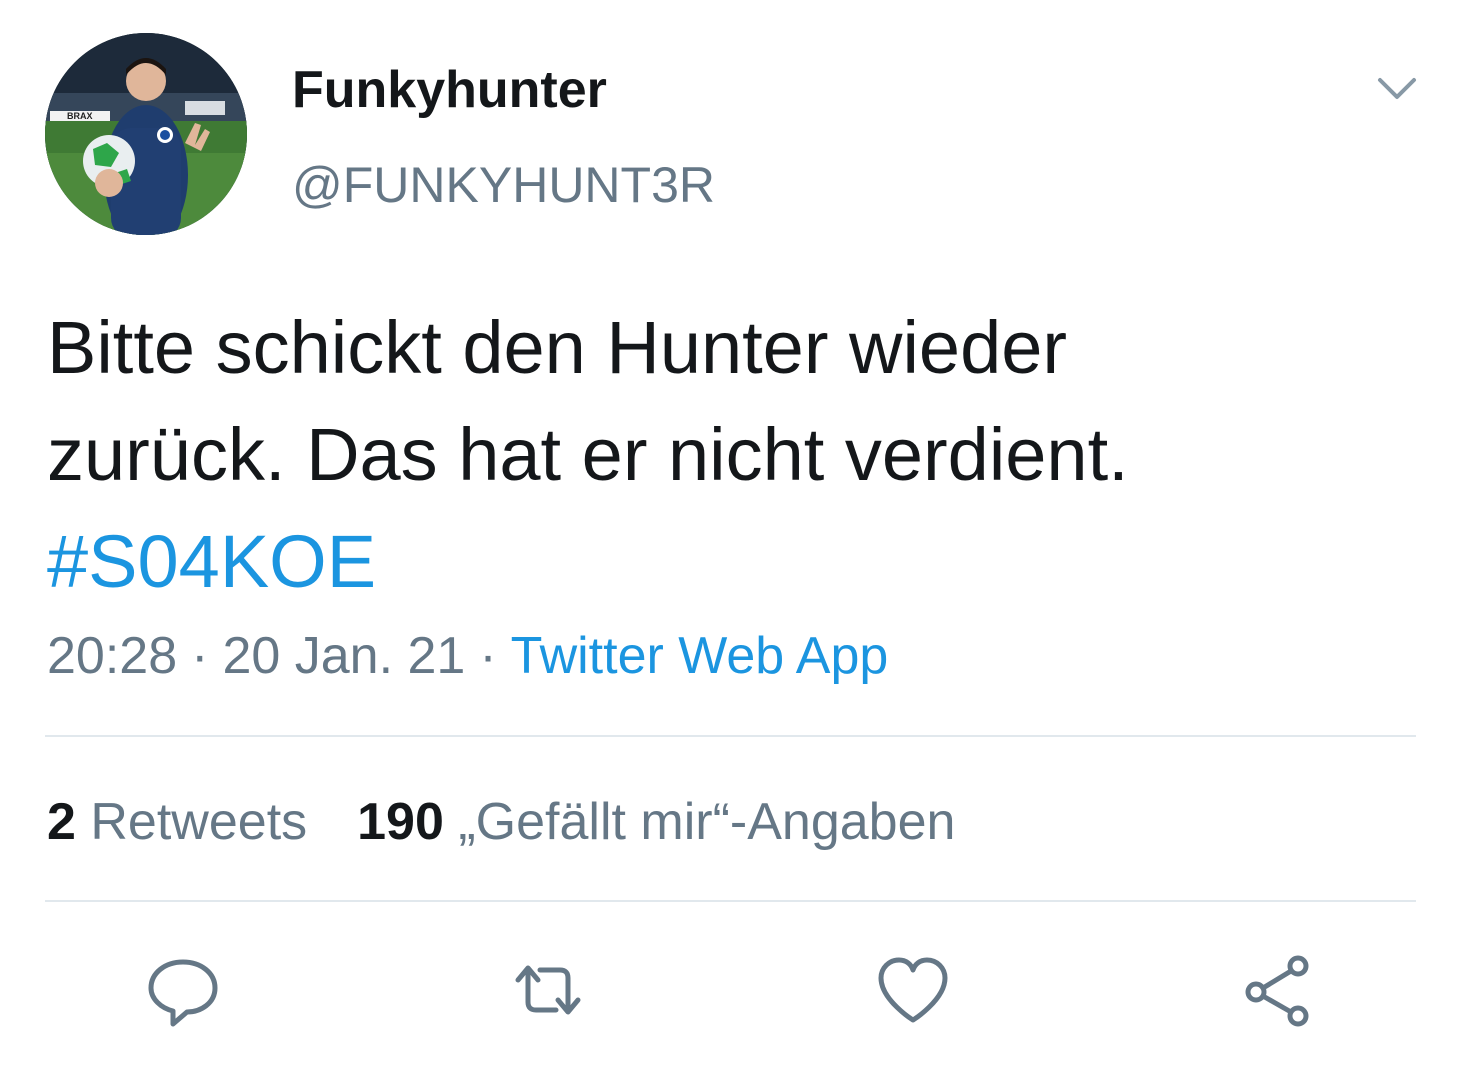 This screenshot has height=1080, width=1460. Describe the element at coordinates (1278, 990) in the screenshot. I see `share-icon` at that location.